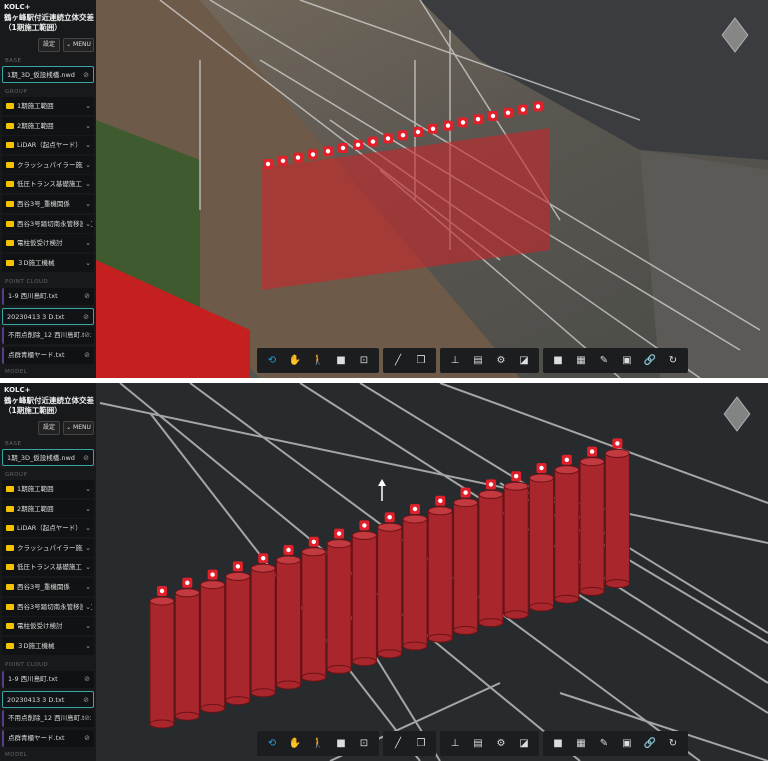  Describe the element at coordinates (341, 743) in the screenshot. I see `camera-button: ■` at that location.